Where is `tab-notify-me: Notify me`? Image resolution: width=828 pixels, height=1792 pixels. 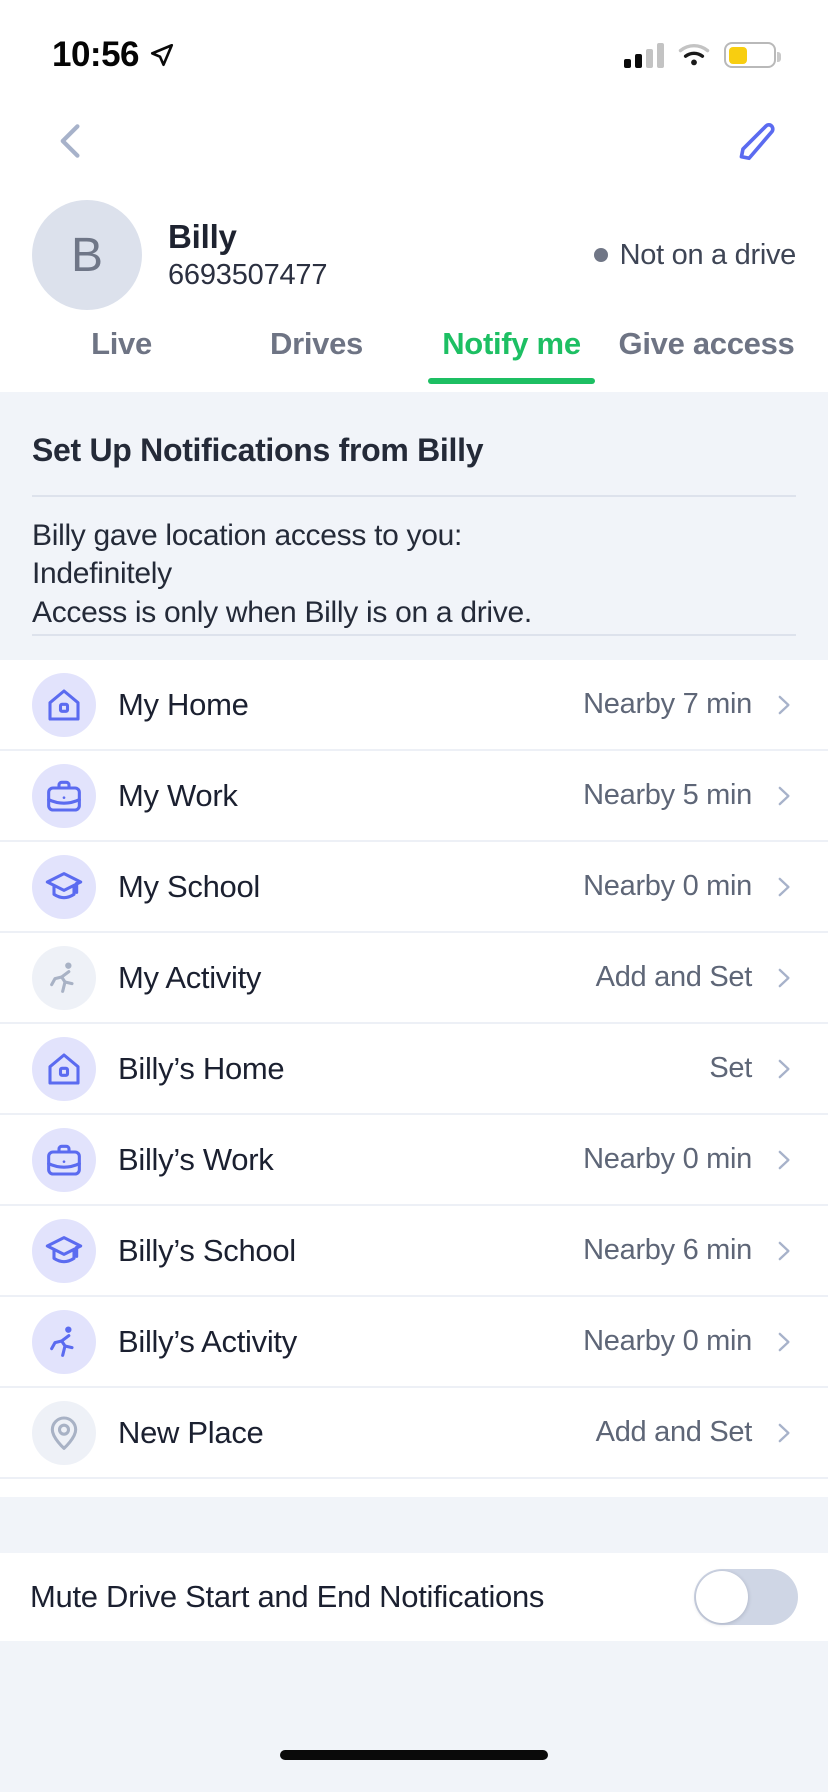
tab-notify-me: Notify me is located at coordinates (511, 355).